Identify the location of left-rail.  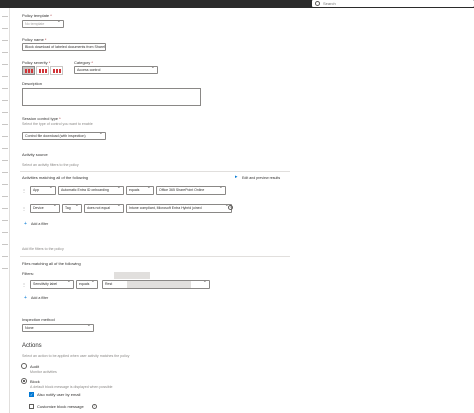
(5, 210).